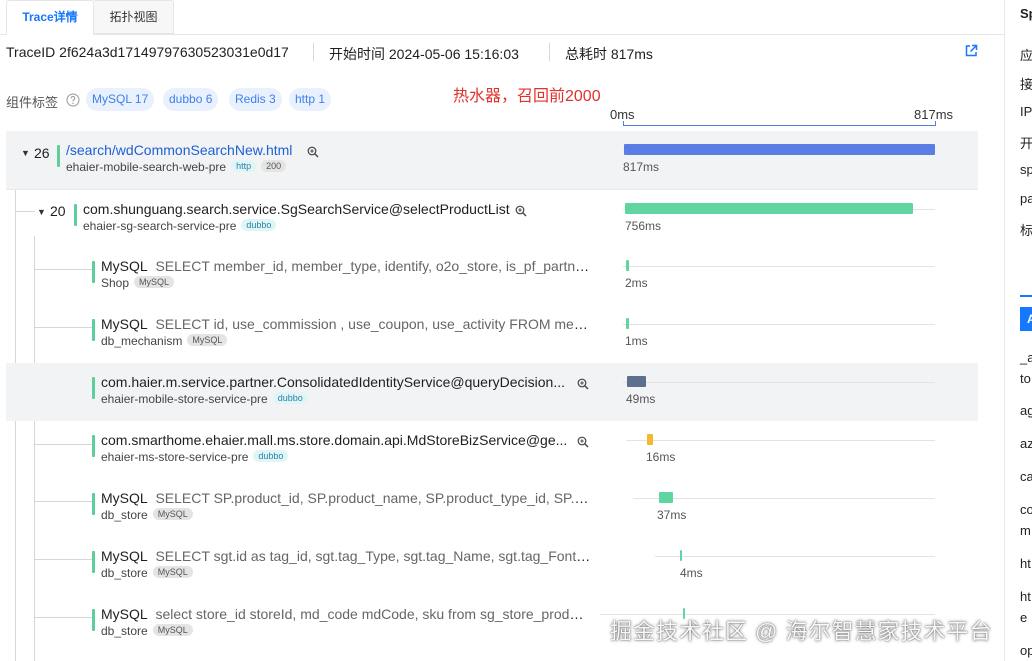 The height and width of the screenshot is (661, 1032). Describe the element at coordinates (622, 114) in the screenshot. I see `timeline-start-label: 0ms` at that location.